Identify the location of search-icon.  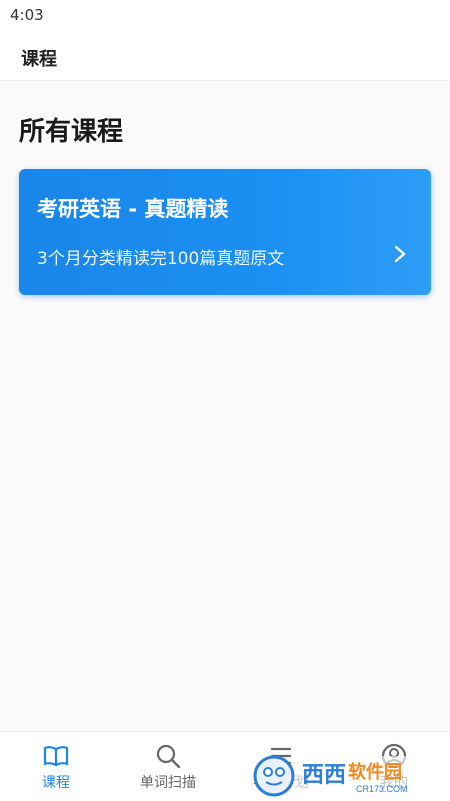
(168, 756).